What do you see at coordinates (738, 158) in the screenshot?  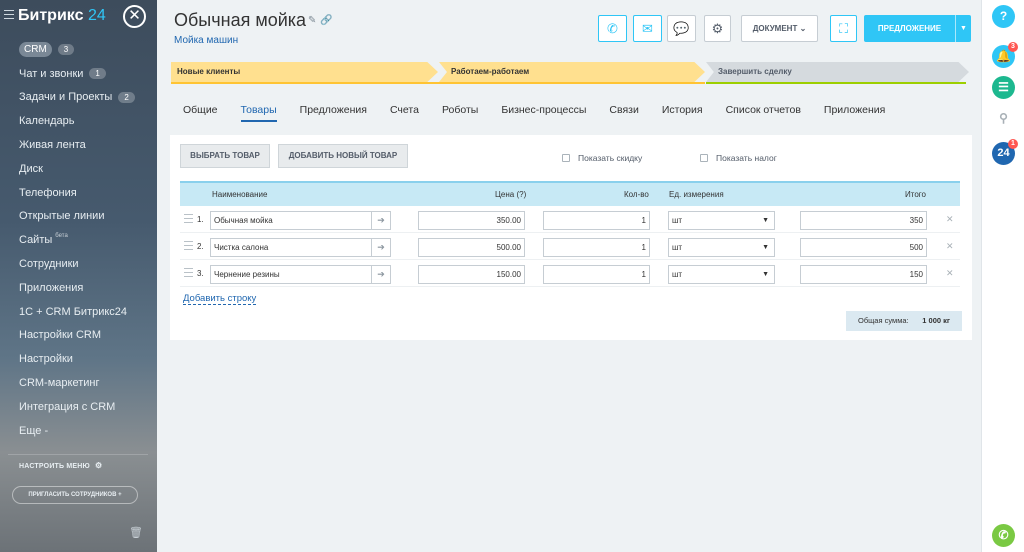 I see `show-tax-checkbox: Показать налог` at bounding box center [738, 158].